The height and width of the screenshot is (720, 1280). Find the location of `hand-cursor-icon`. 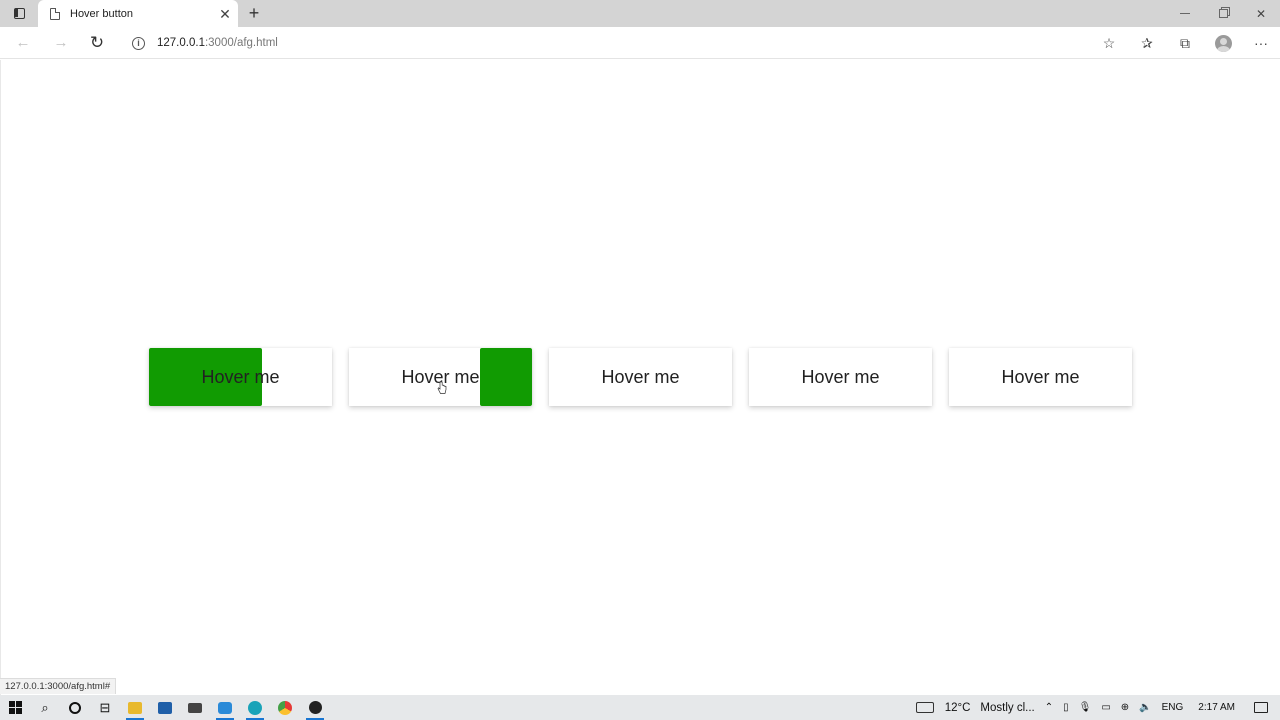

hand-cursor-icon is located at coordinates (442, 387).